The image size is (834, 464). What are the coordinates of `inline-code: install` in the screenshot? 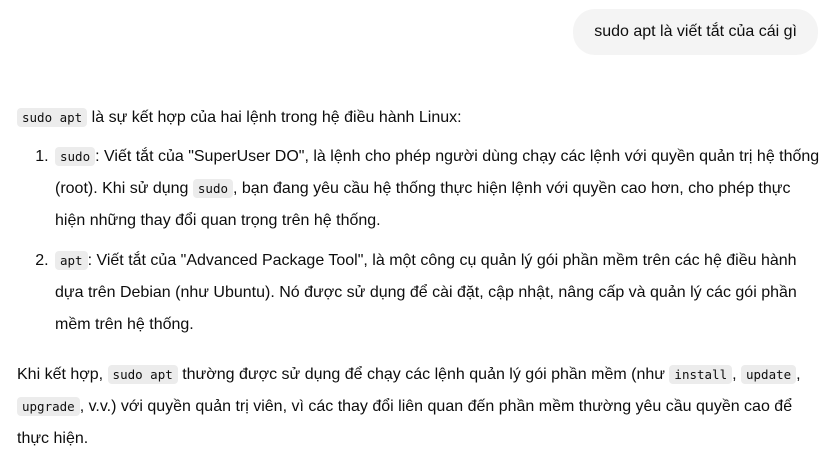 It's located at (701, 374).